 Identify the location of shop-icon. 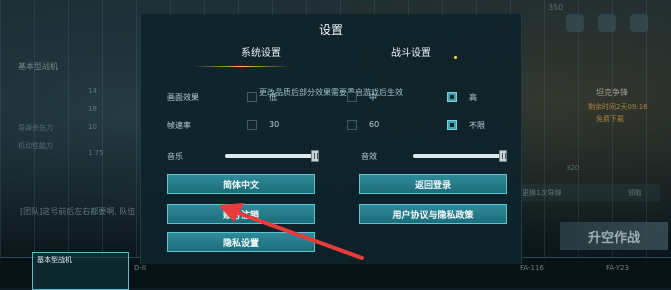
(607, 23).